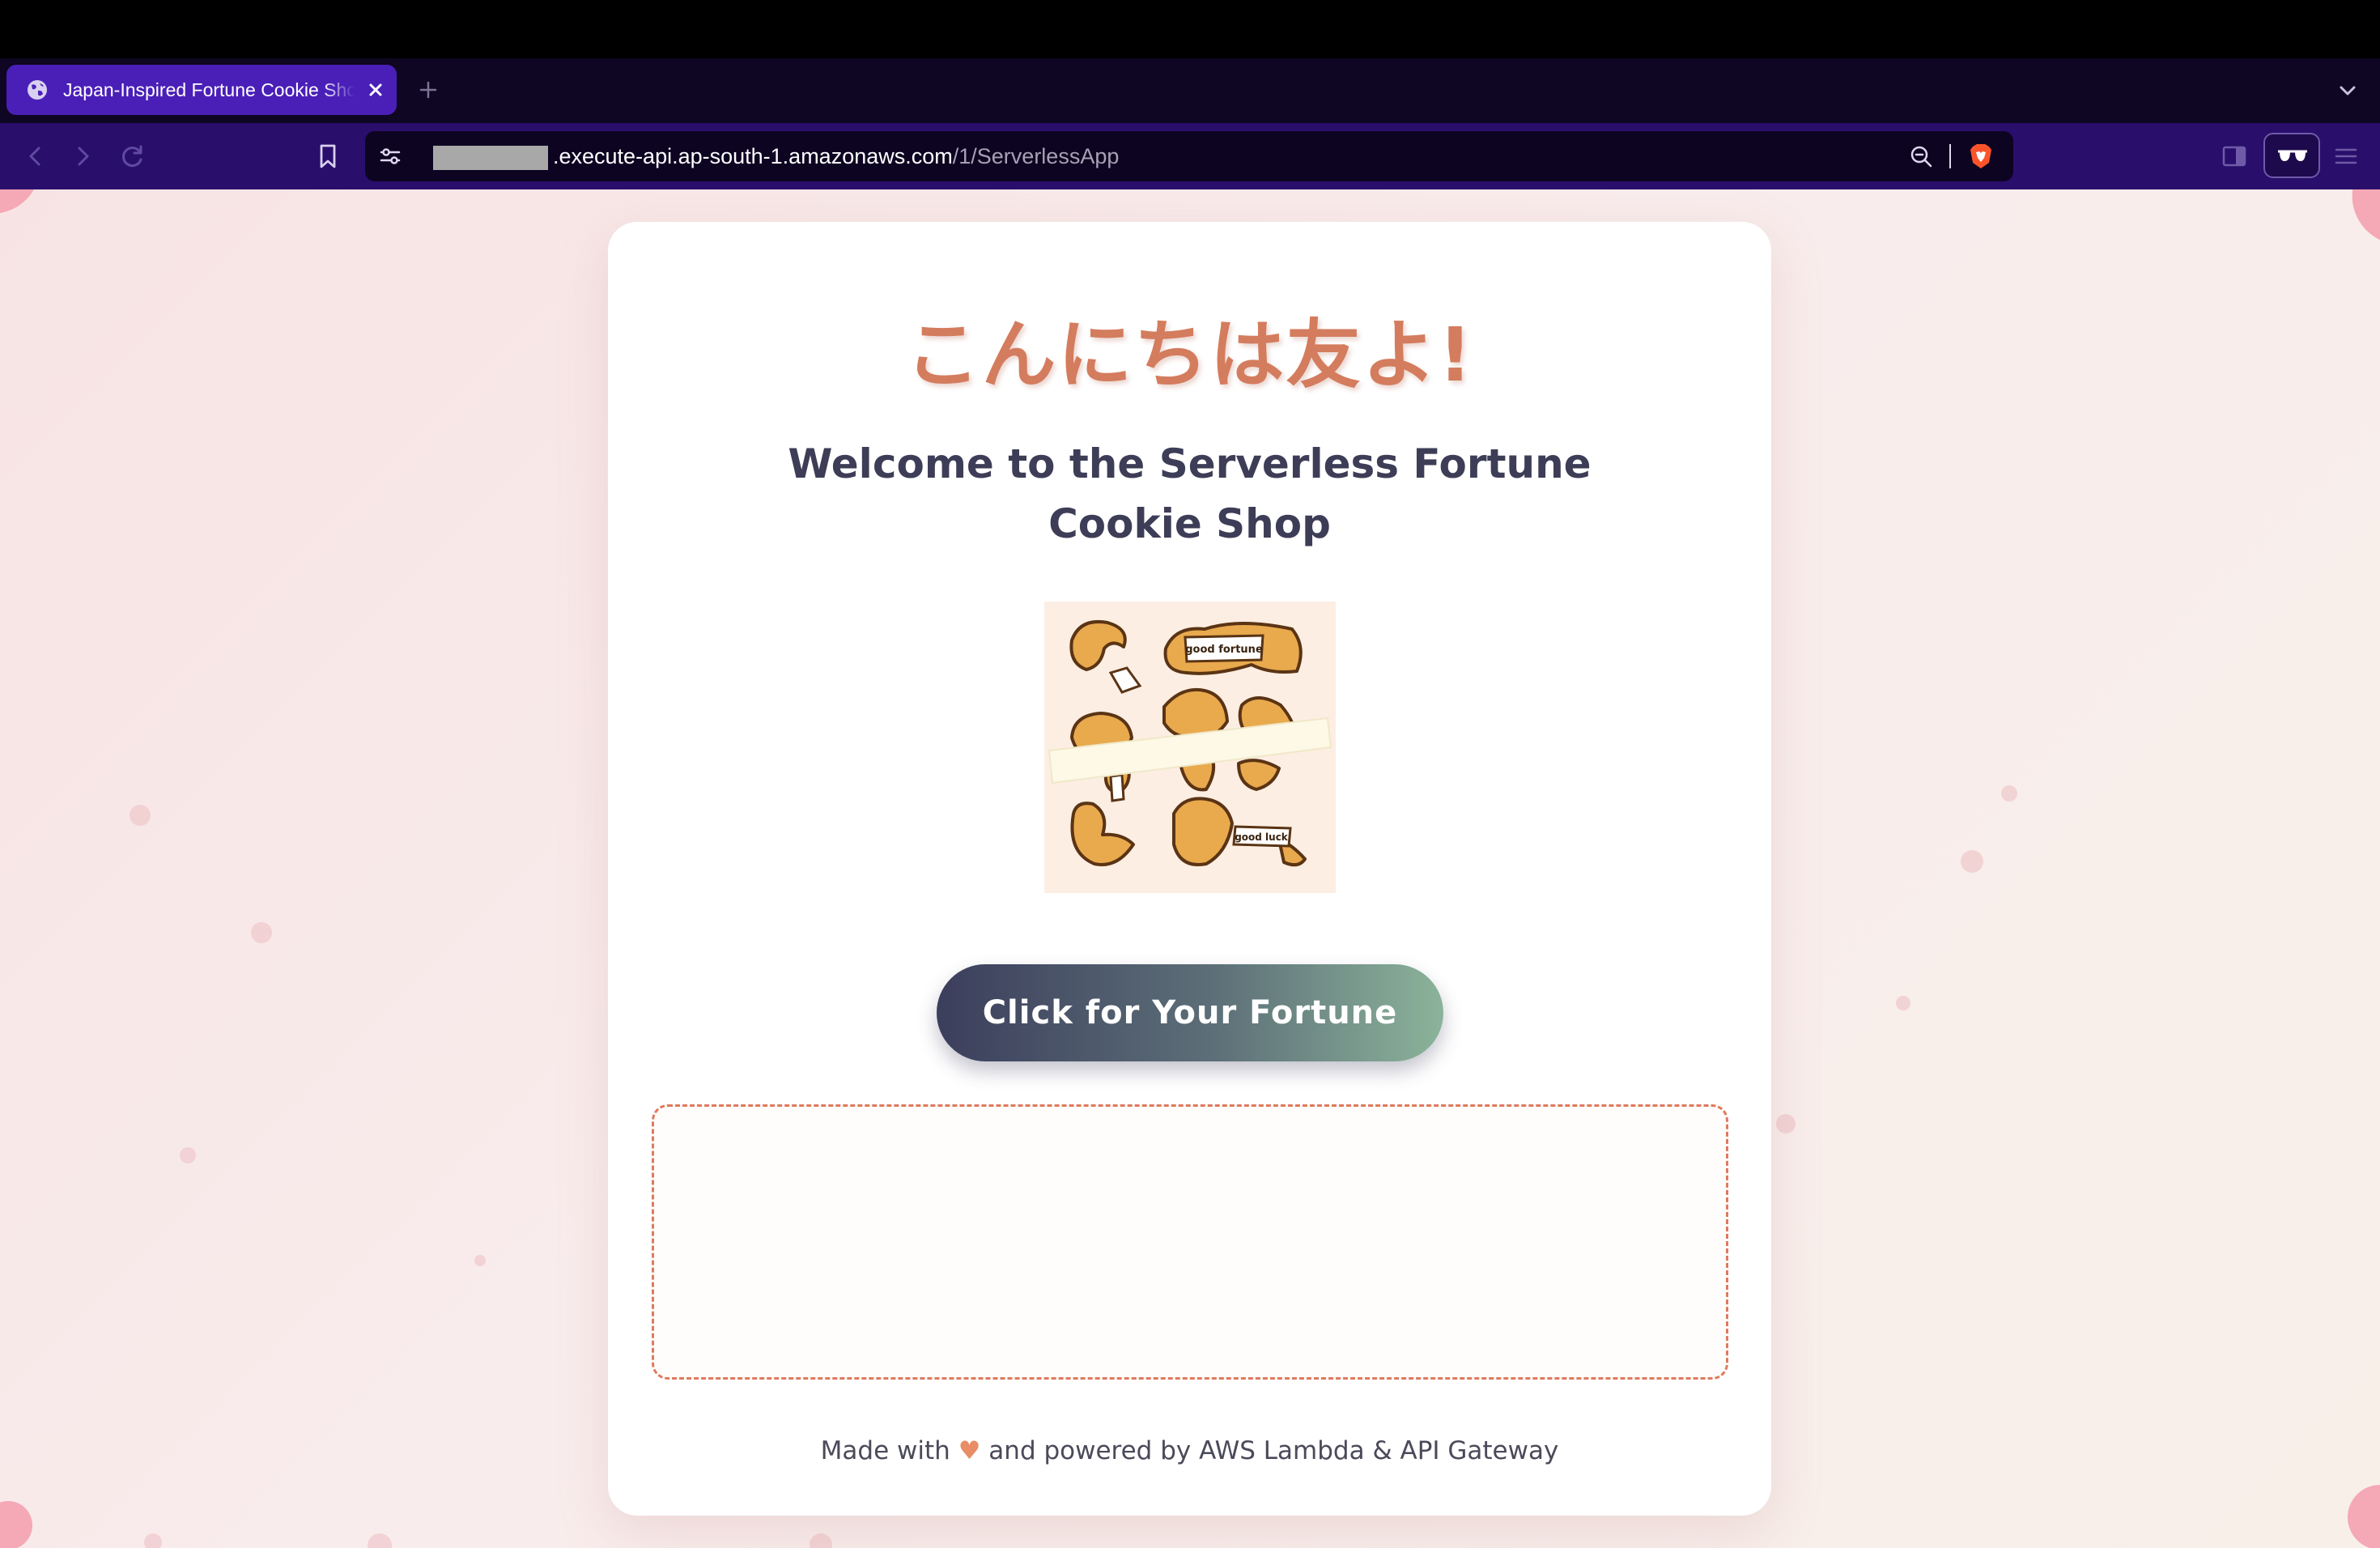 This screenshot has height=1548, width=2380. What do you see at coordinates (885, 1451) in the screenshot?
I see `footer-prefix: Made with` at bounding box center [885, 1451].